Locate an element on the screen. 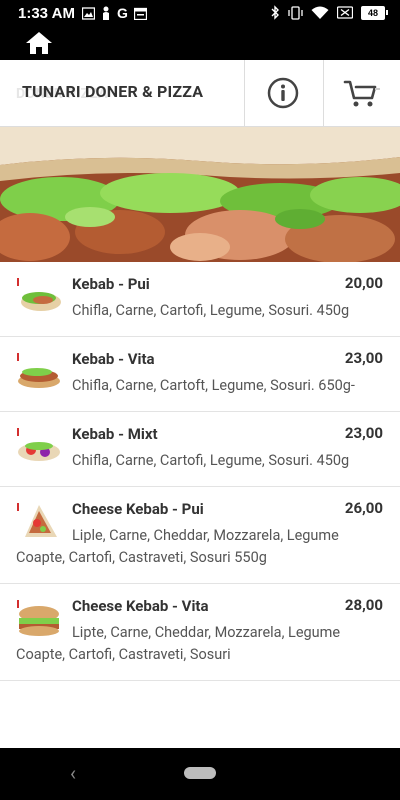 This screenshot has height=800, width=400. google-icon: G is located at coordinates (122, 13).